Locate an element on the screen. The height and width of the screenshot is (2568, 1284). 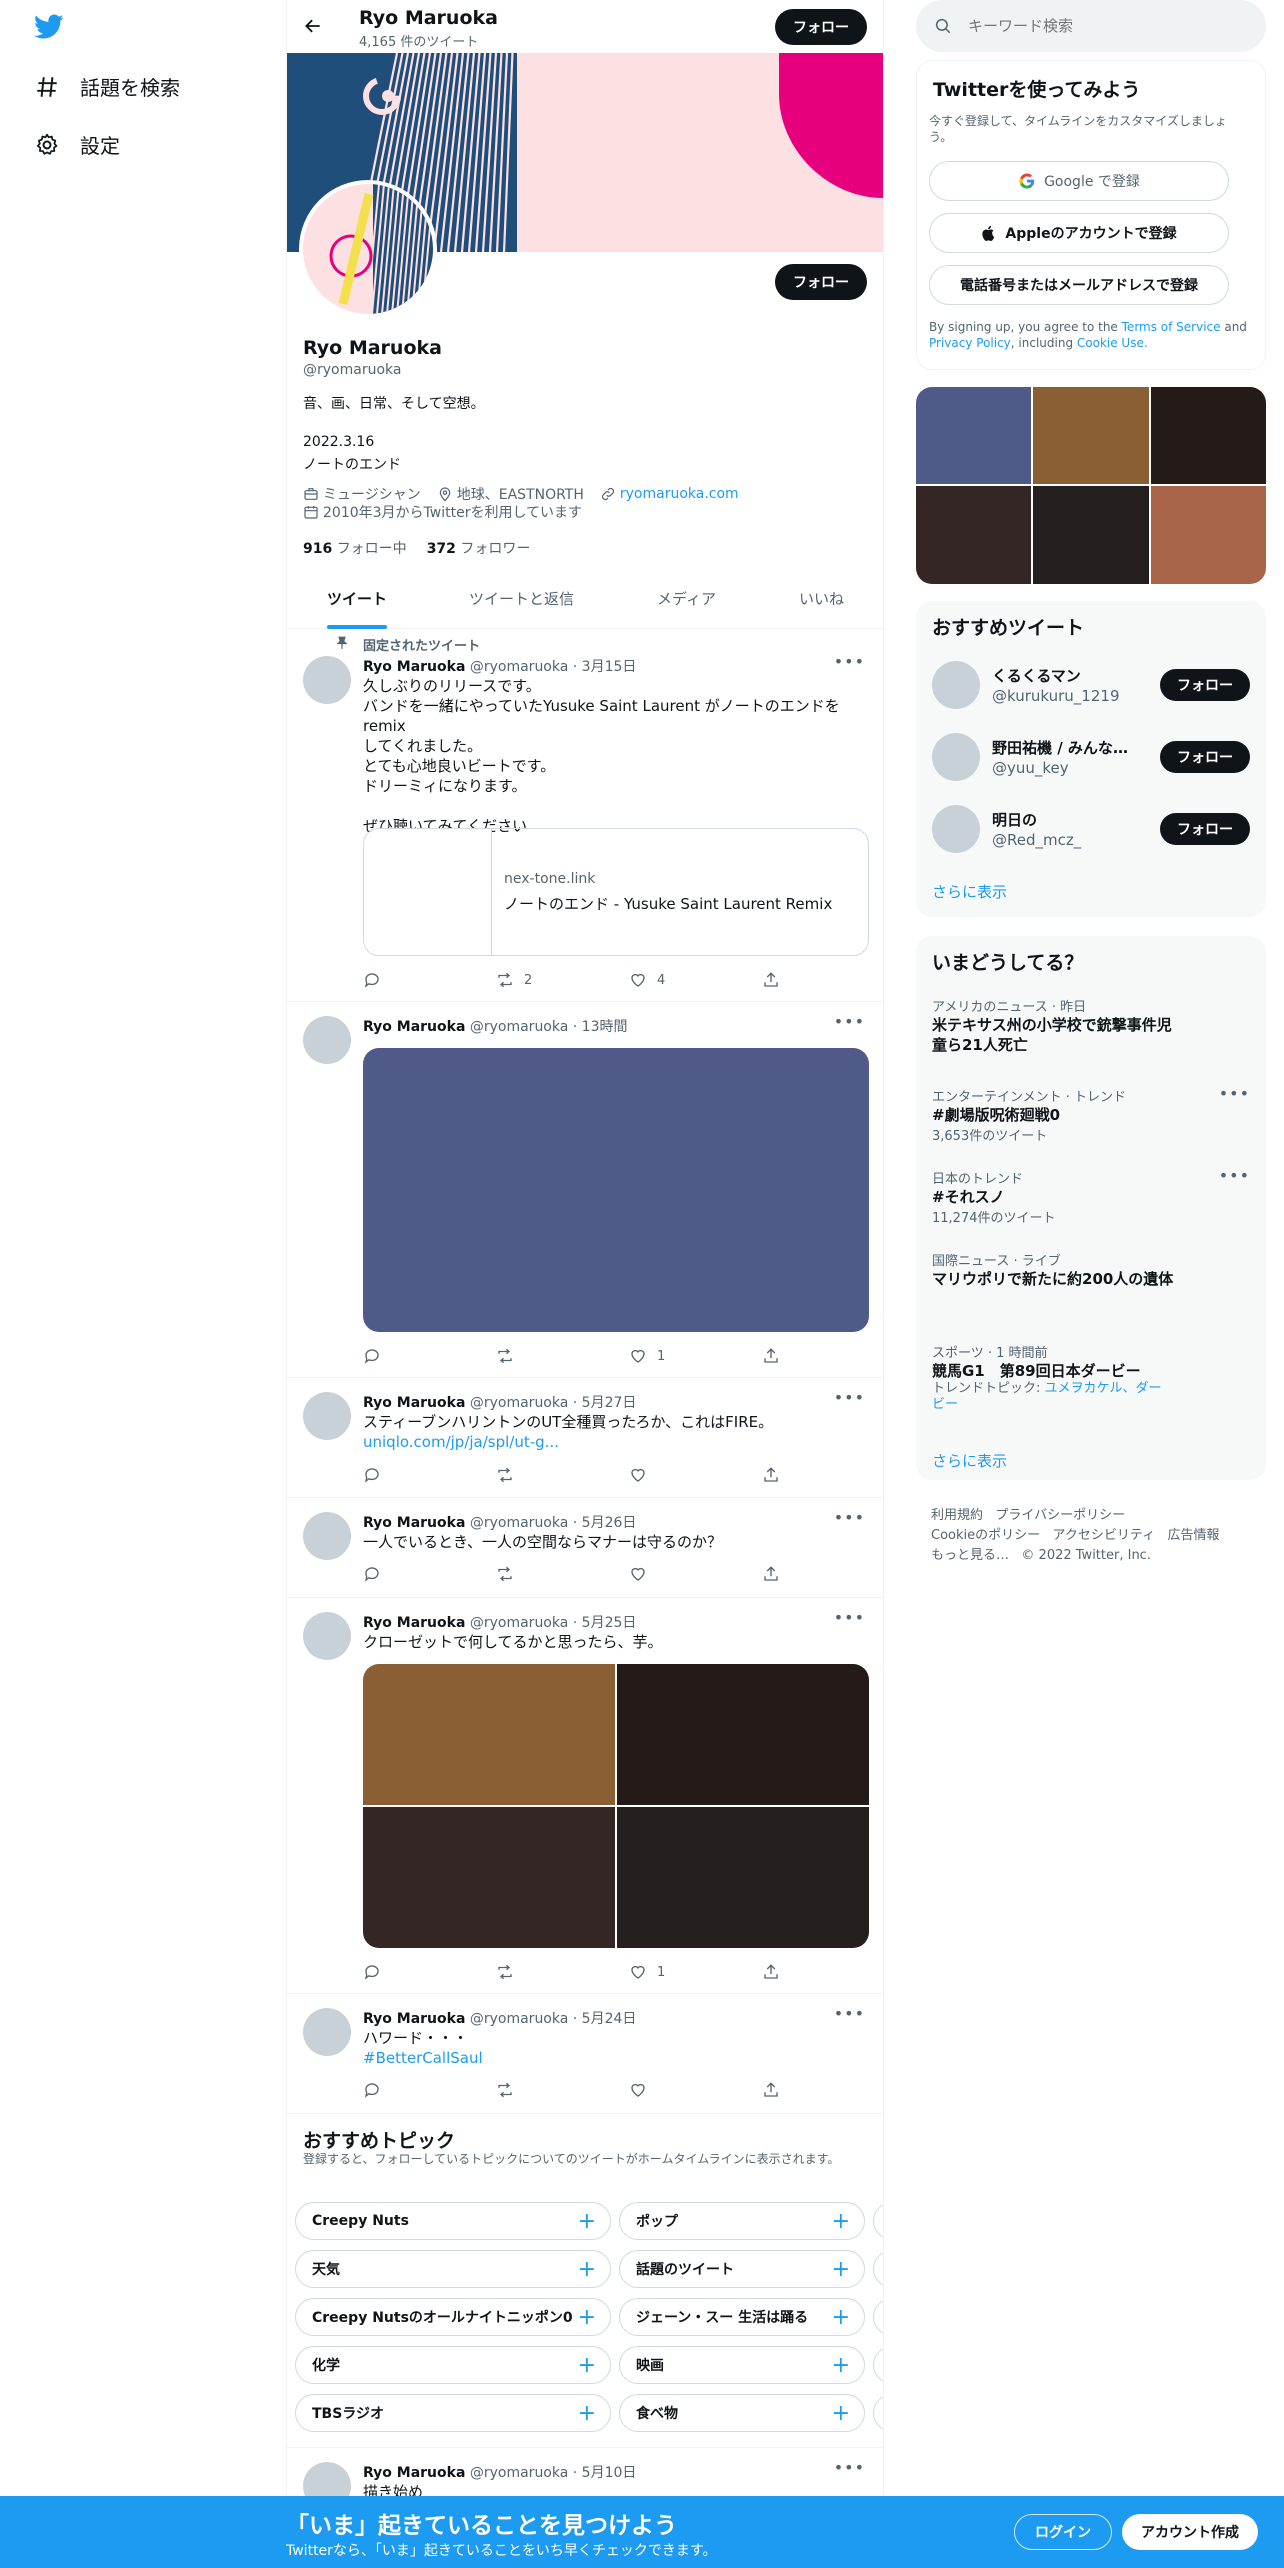
twitter-logo-icon is located at coordinates (49, 27).